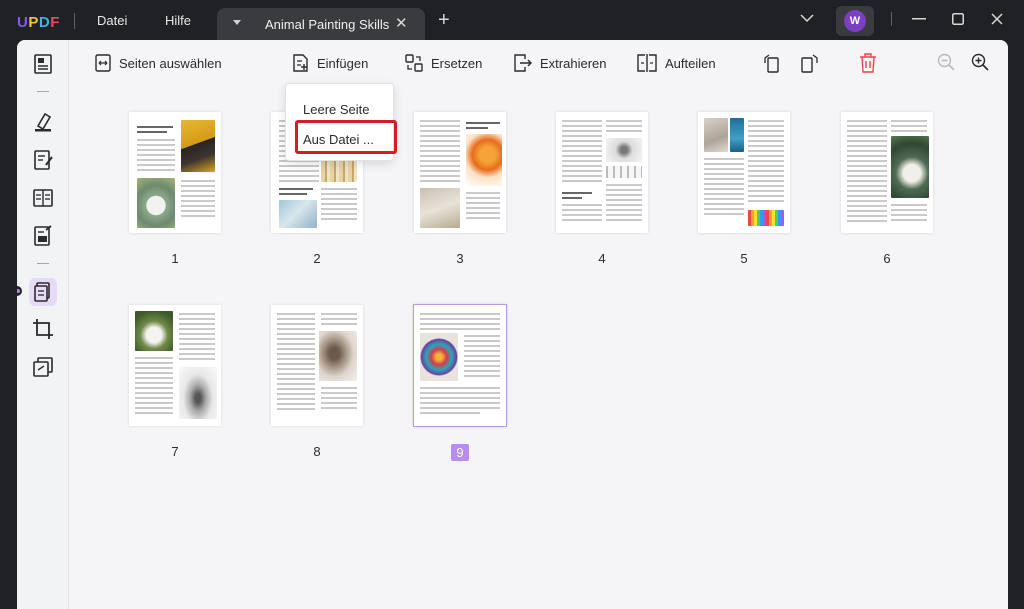 The image size is (1024, 609). Describe the element at coordinates (460, 258) in the screenshot. I see `page-number-3: 3` at that location.